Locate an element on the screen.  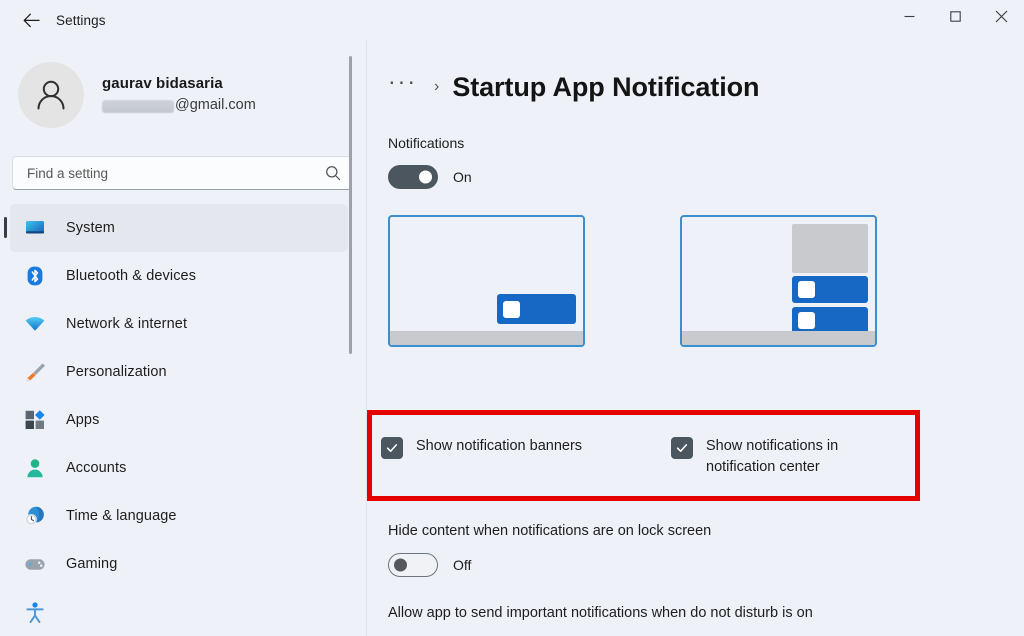
paintbrush-icon is located at coordinates (35, 372).